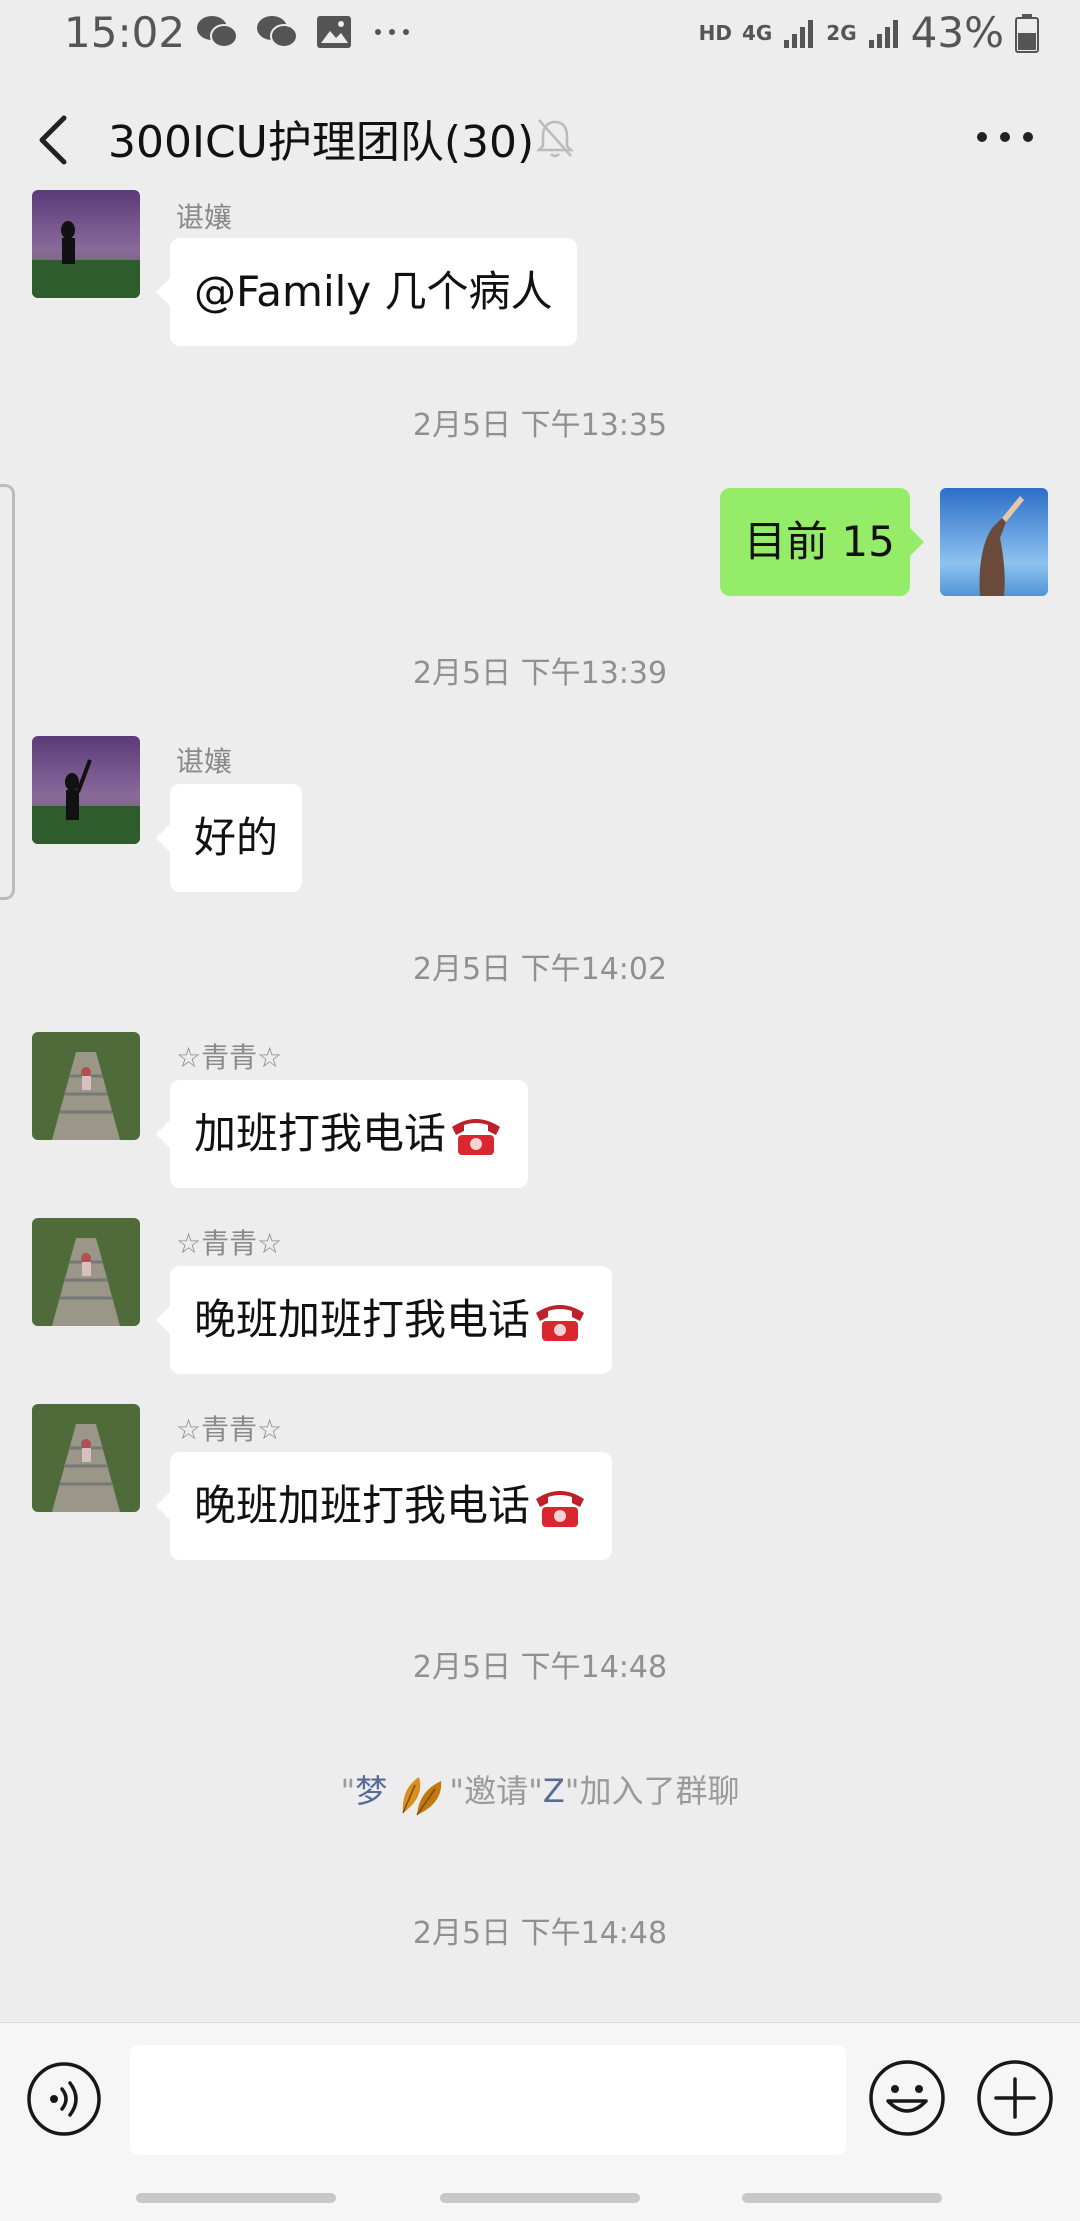  Describe the element at coordinates (64, 2099) in the screenshot. I see `voice-icon` at that location.